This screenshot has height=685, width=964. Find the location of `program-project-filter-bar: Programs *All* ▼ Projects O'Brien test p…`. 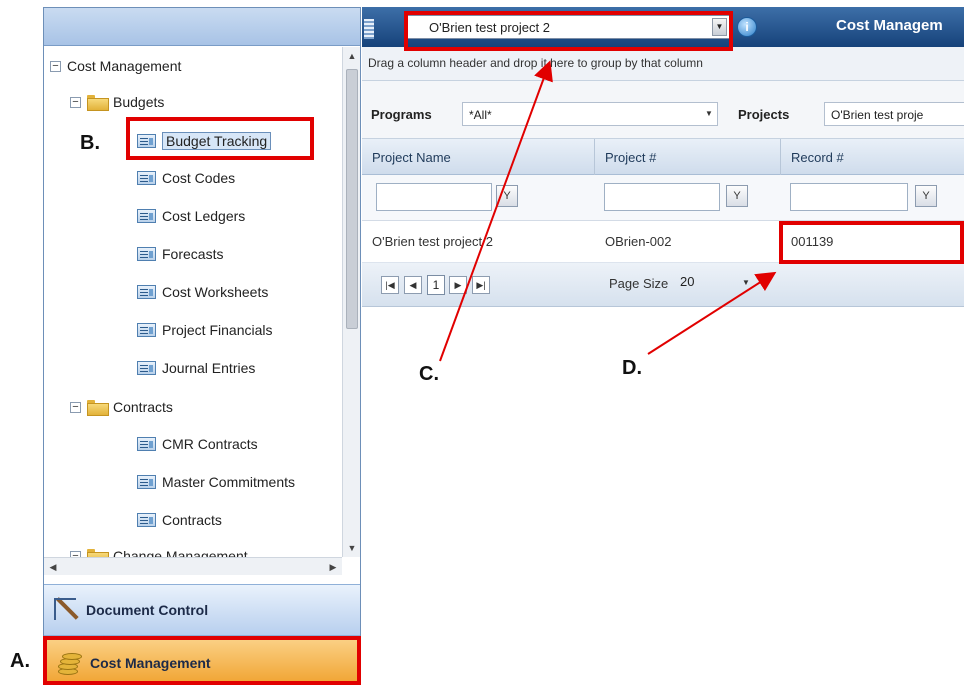

program-project-filter-bar: Programs *All* ▼ Projects O'Brien test p… is located at coordinates (663, 110).